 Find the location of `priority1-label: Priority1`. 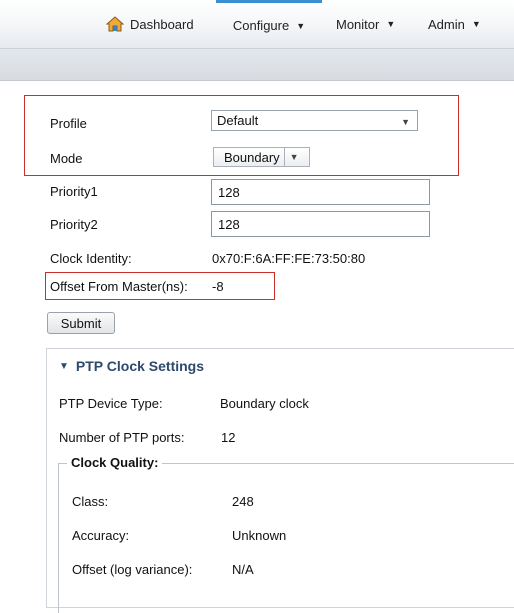

priority1-label: Priority1 is located at coordinates (74, 191).